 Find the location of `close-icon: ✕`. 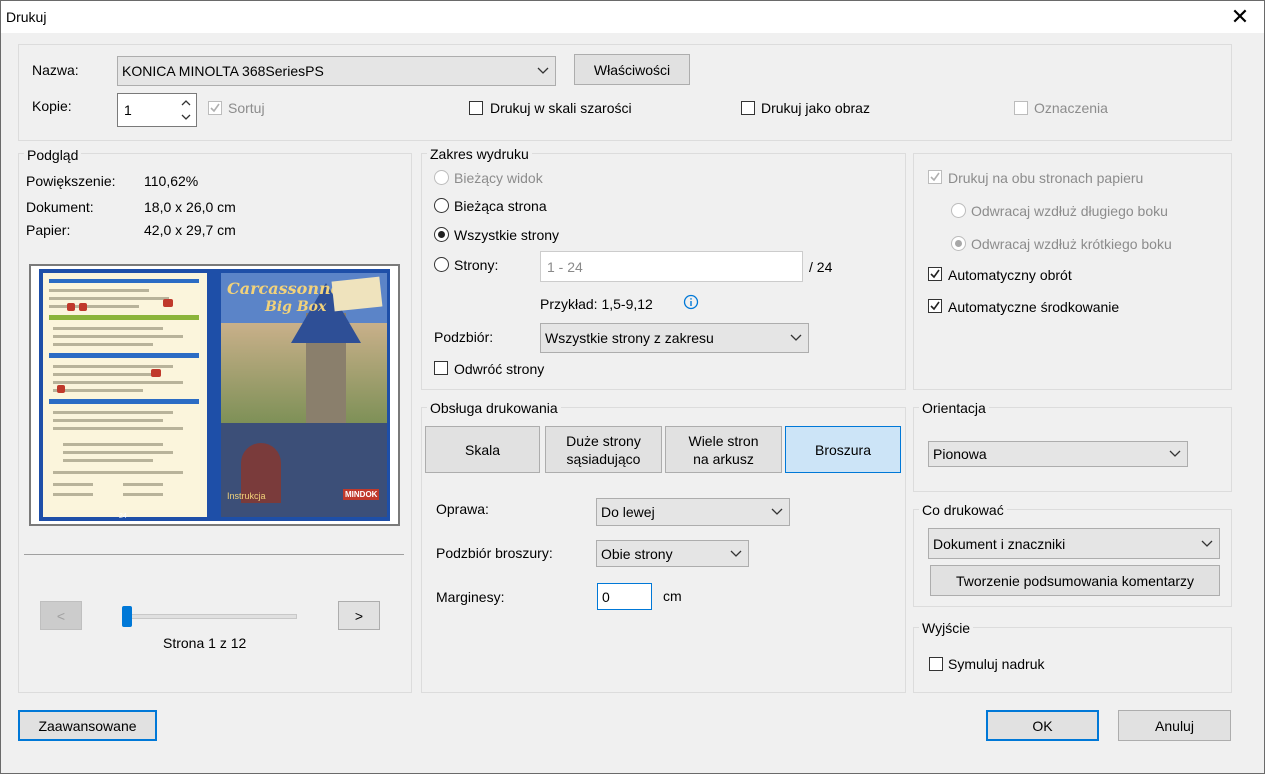

close-icon: ✕ is located at coordinates (1240, 17).